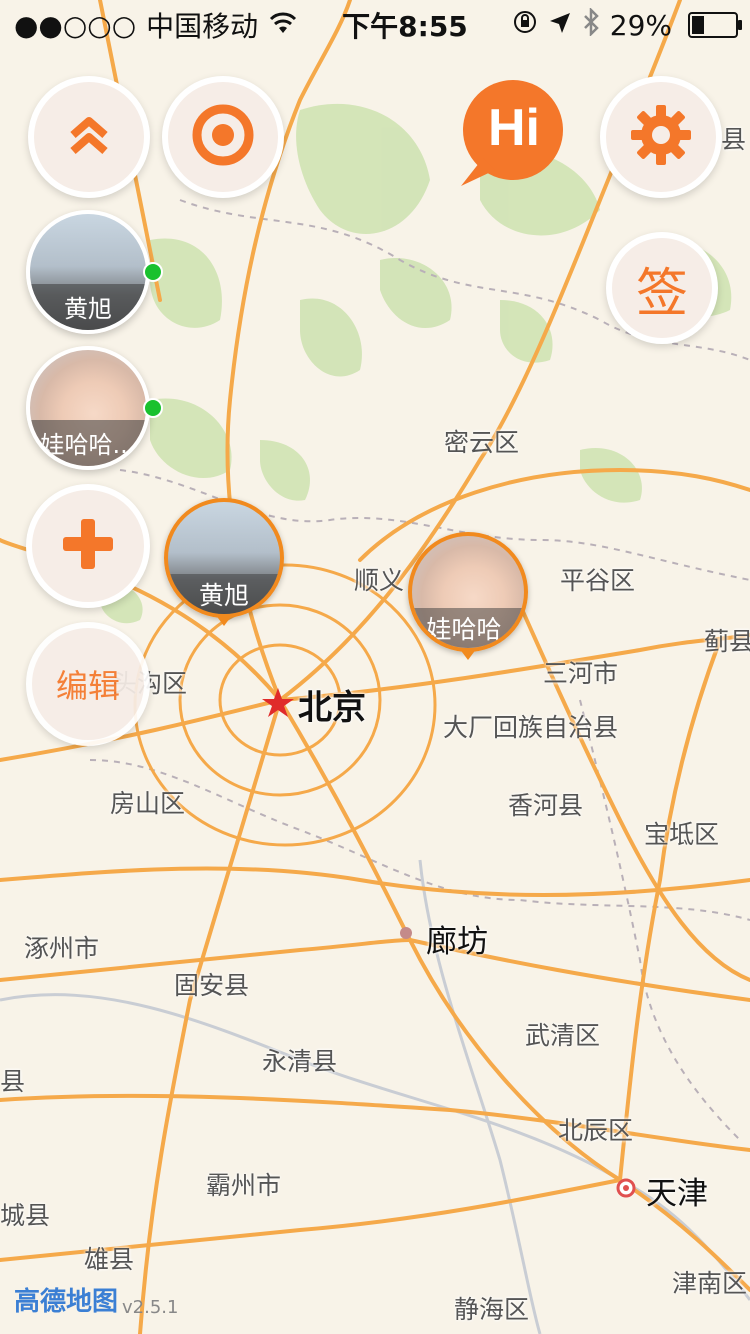  What do you see at coordinates (710, 1283) in the screenshot?
I see `place-label: 津南区` at bounding box center [710, 1283].